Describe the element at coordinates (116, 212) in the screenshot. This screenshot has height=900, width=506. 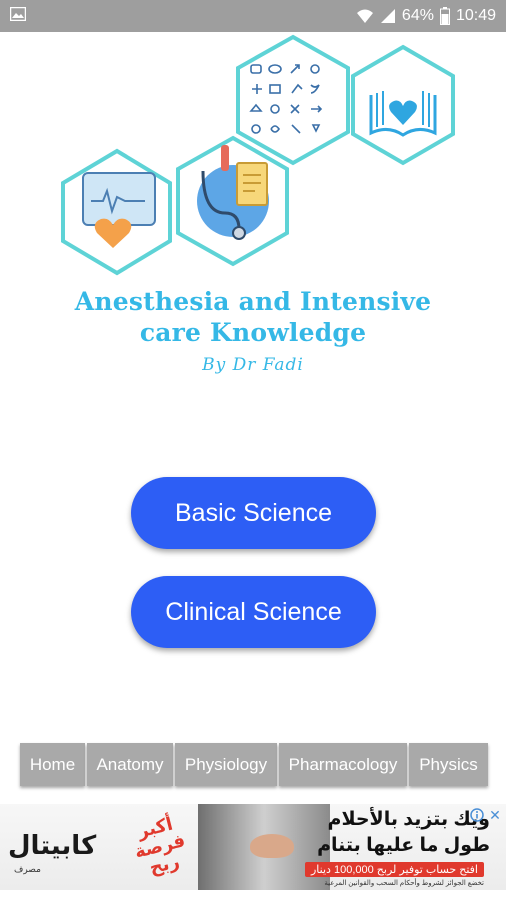
I see `ecg-monitor-icon` at that location.